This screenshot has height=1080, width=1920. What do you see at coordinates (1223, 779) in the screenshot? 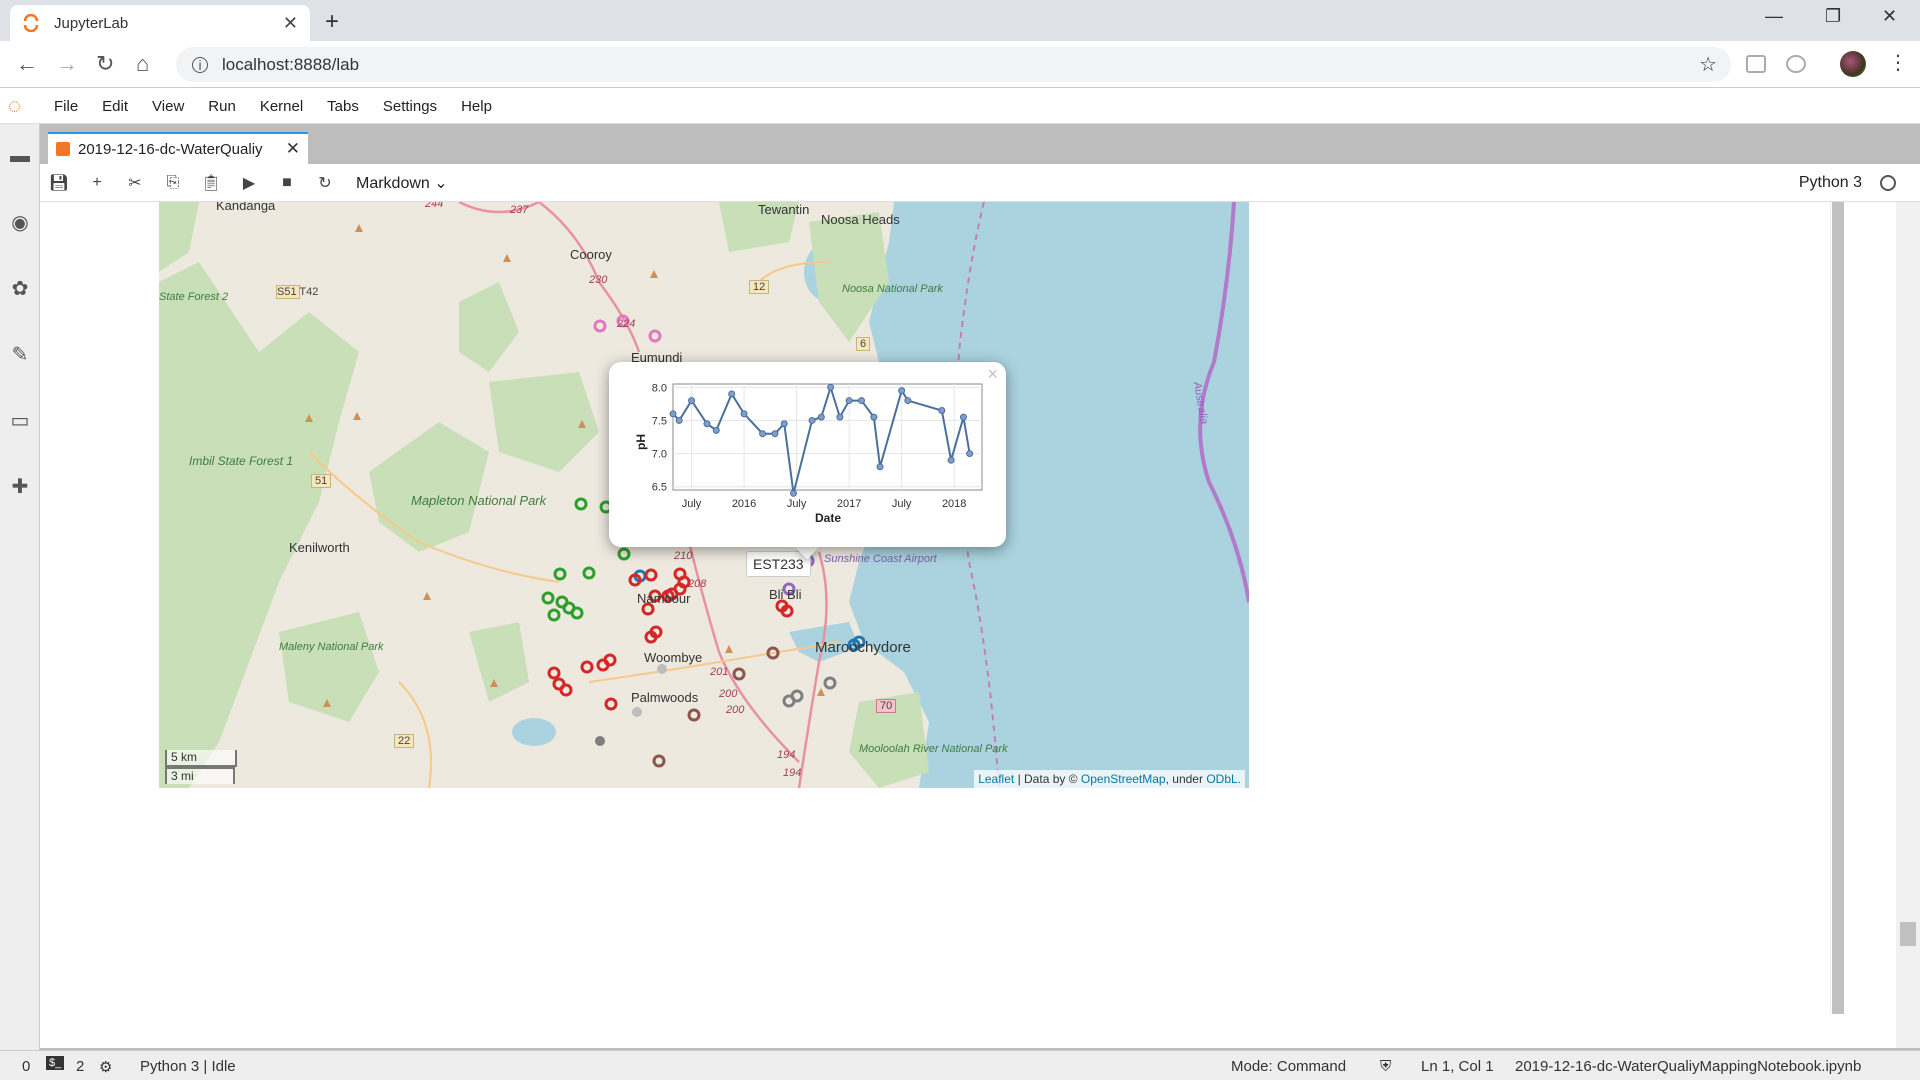
I see `odbl-link: ODbL.` at bounding box center [1223, 779].